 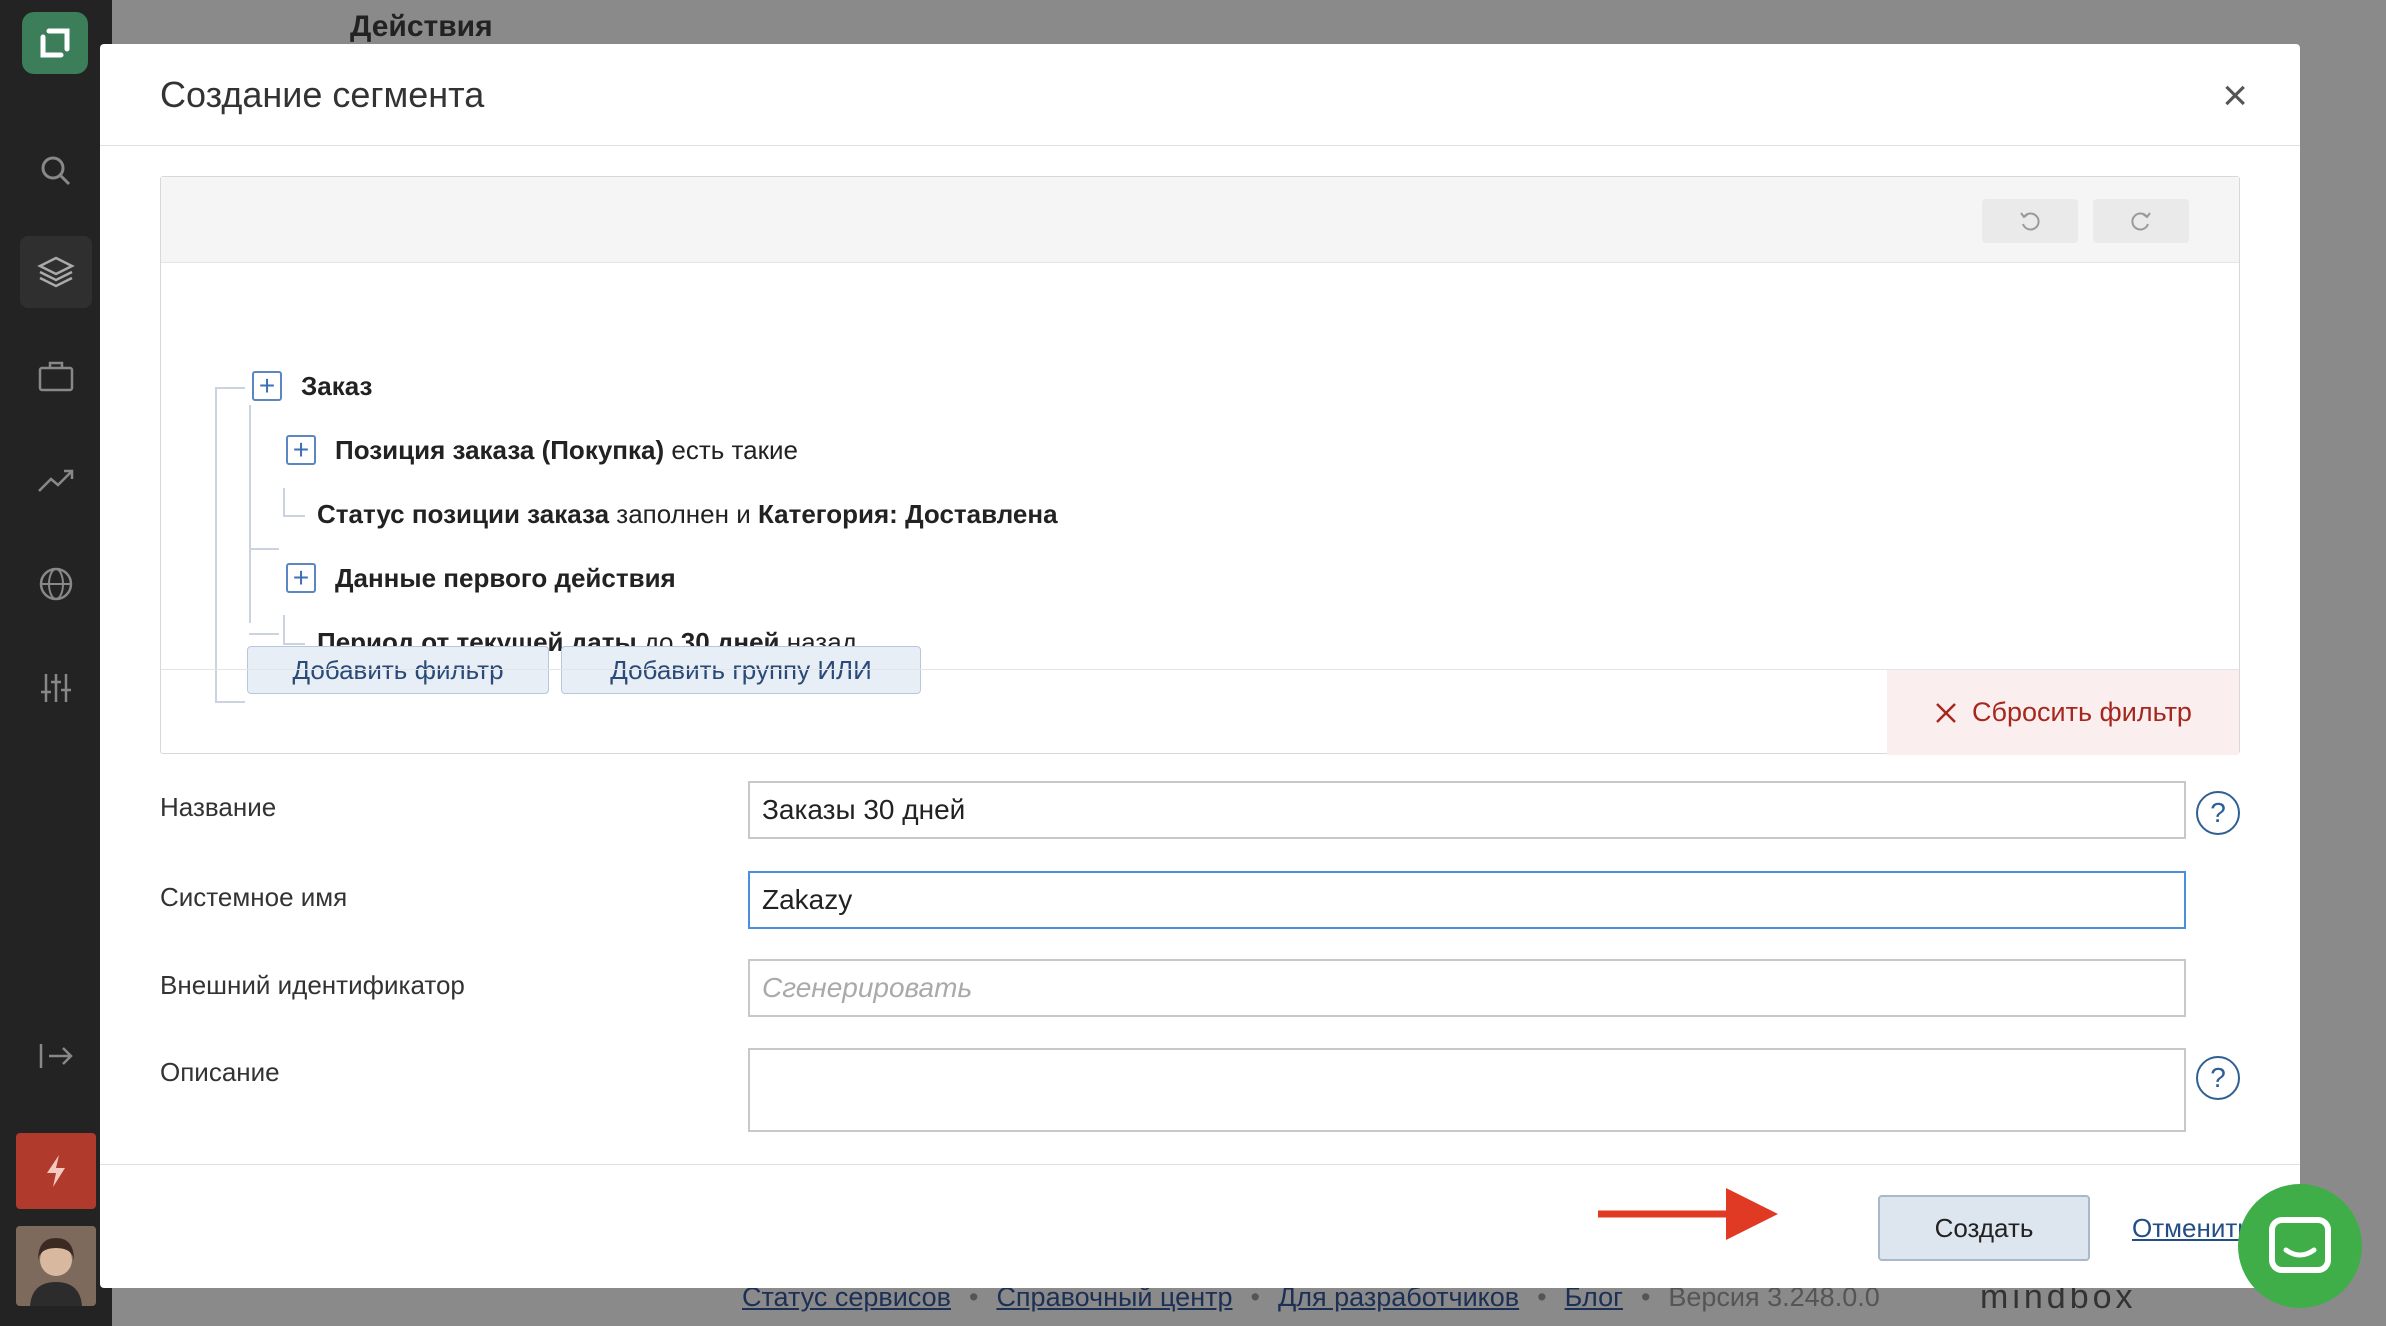 What do you see at coordinates (56, 1056) in the screenshot?
I see `logout-icon` at bounding box center [56, 1056].